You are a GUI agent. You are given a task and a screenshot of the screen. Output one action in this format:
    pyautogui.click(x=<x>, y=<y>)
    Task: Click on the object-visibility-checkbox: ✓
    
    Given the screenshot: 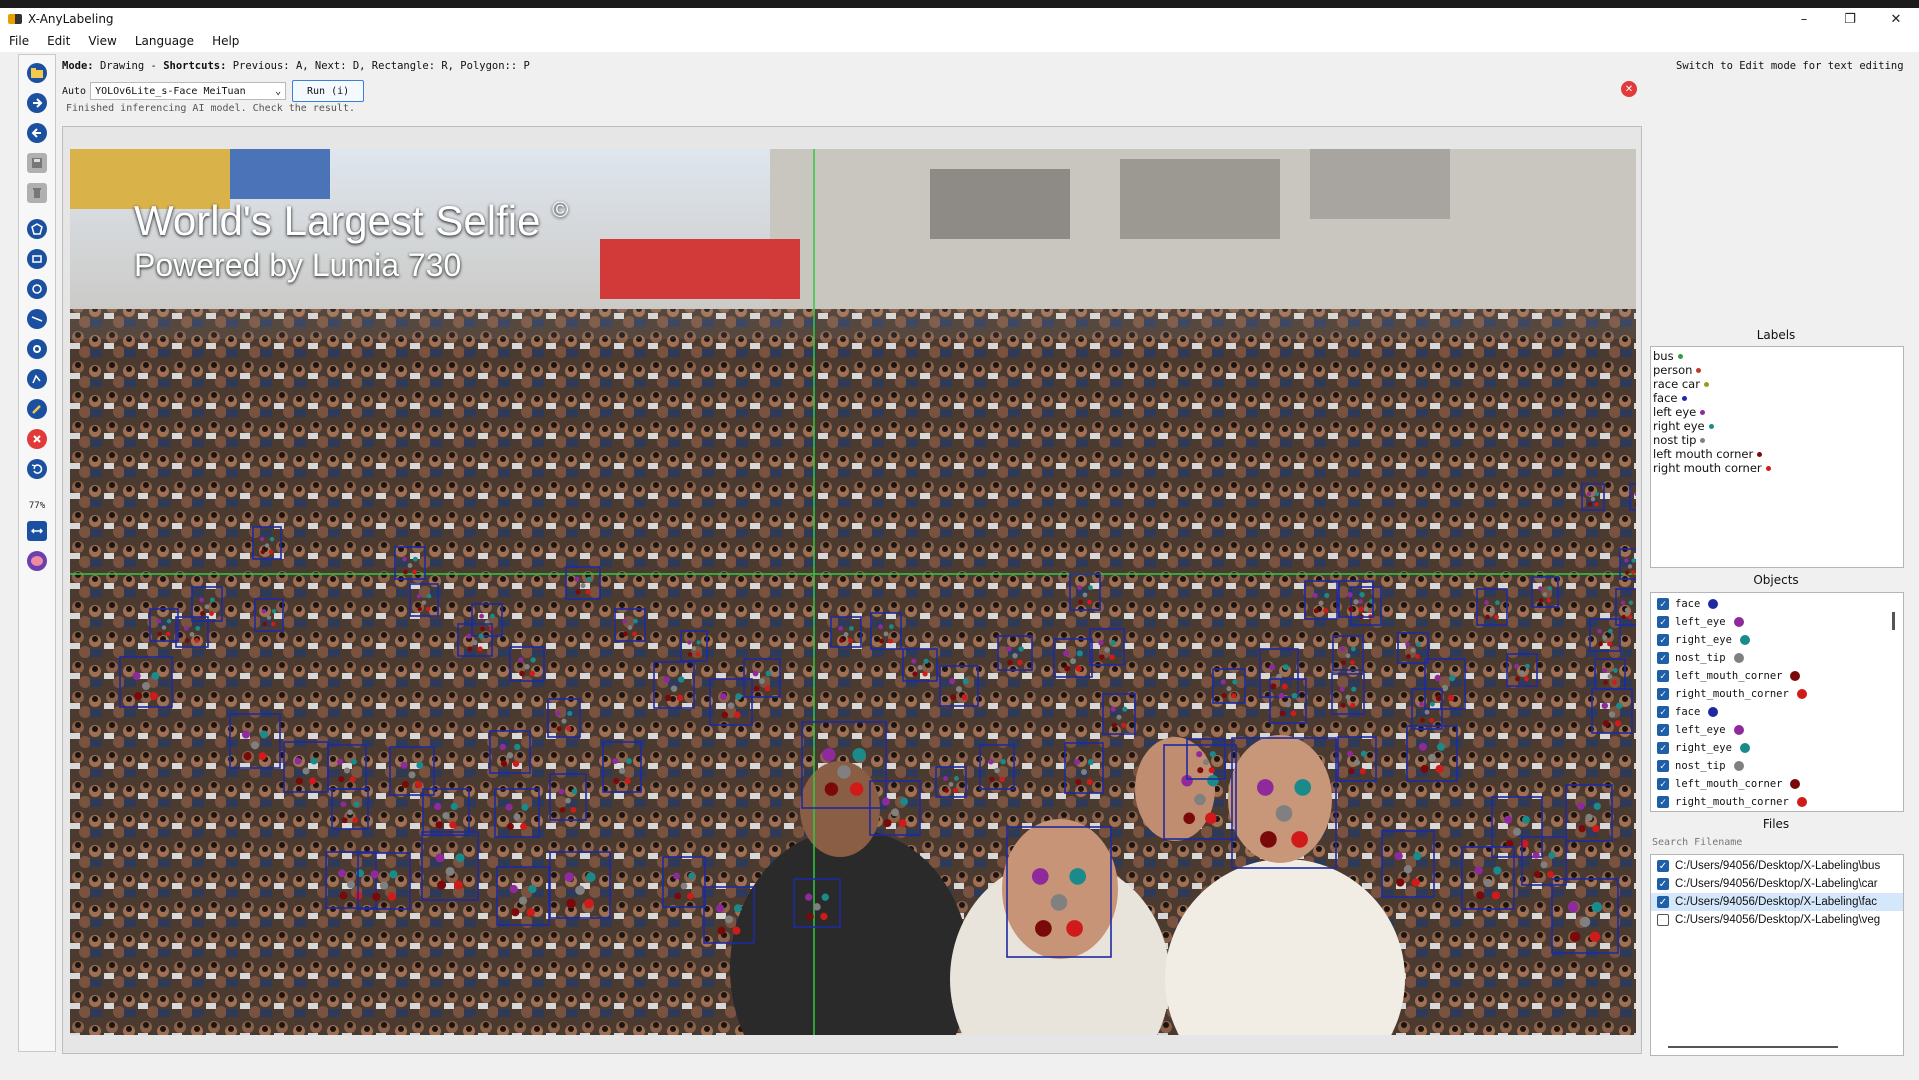 What is the action you would take?
    pyautogui.click(x=1663, y=694)
    